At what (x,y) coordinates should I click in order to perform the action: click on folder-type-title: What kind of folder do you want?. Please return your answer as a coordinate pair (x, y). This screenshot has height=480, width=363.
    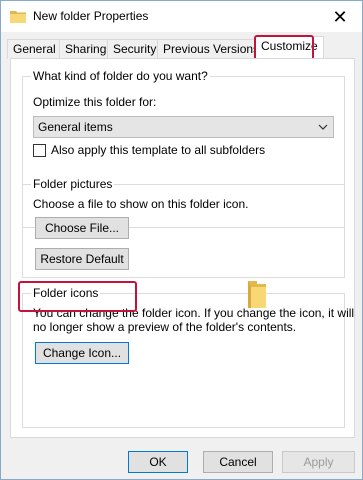
    Looking at the image, I should click on (120, 76).